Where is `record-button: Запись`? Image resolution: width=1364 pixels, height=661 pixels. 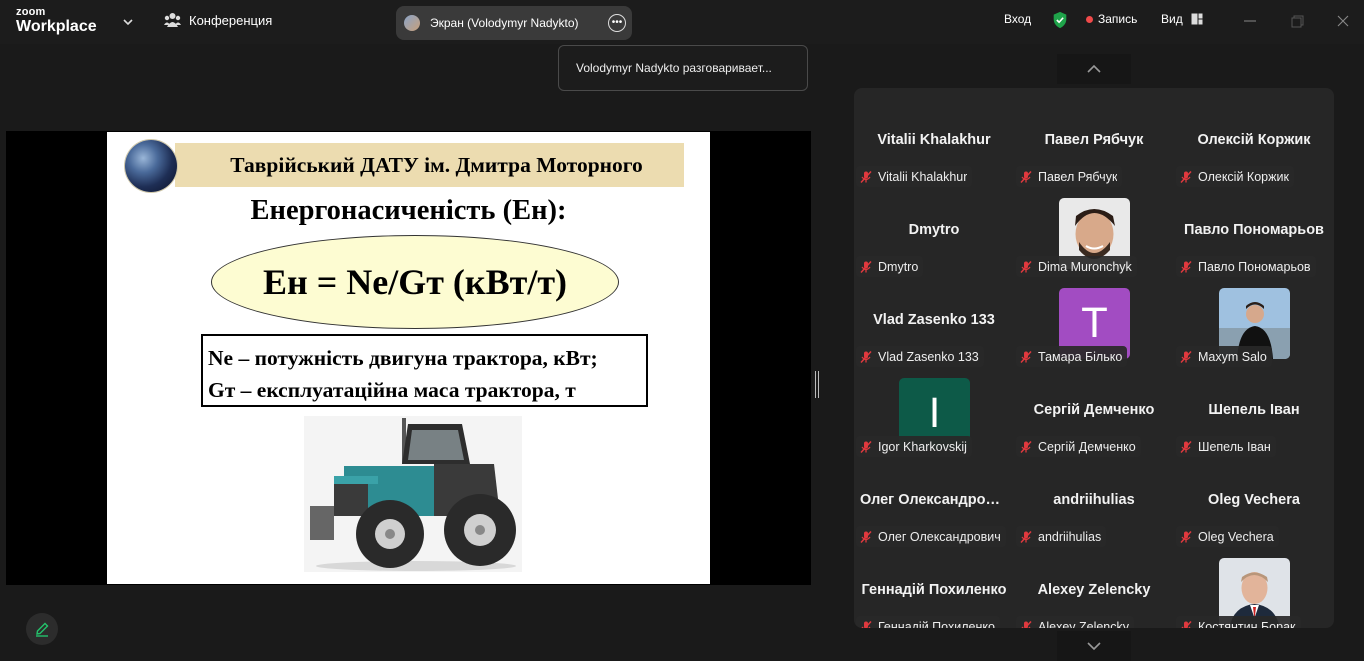
record-button: Запись is located at coordinates (1111, 19).